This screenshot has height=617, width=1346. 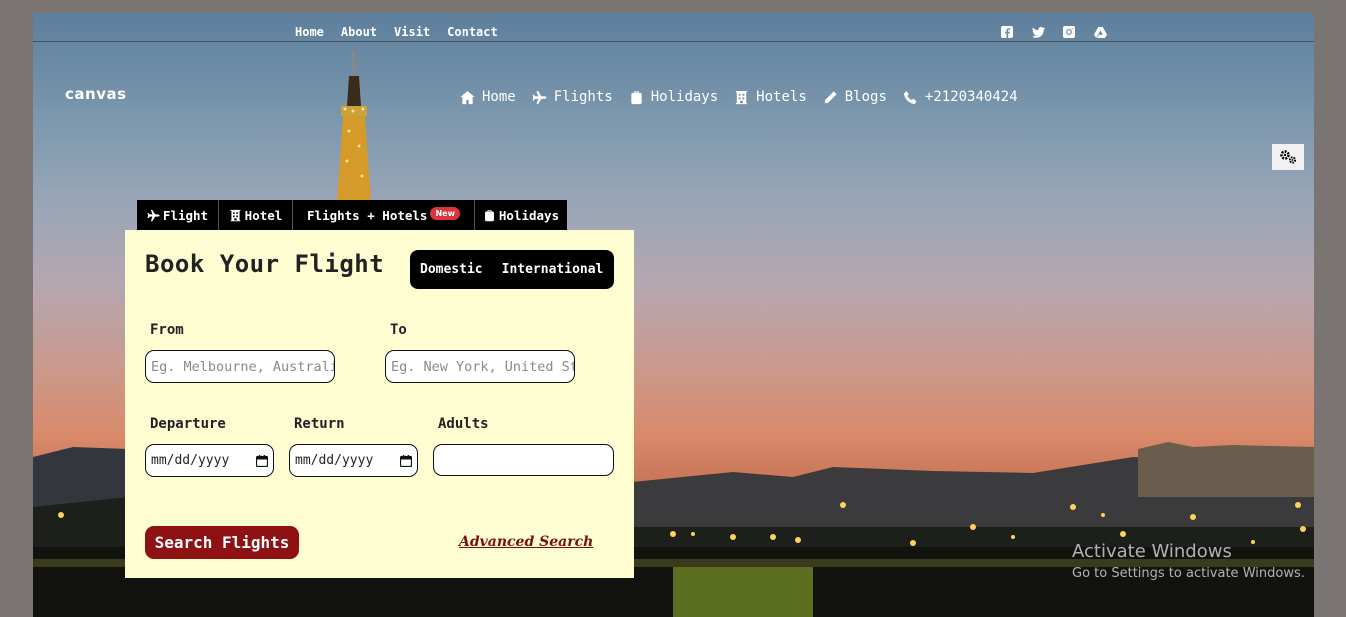 What do you see at coordinates (263, 215) in the screenshot?
I see `tab-hotel-label: Hotel` at bounding box center [263, 215].